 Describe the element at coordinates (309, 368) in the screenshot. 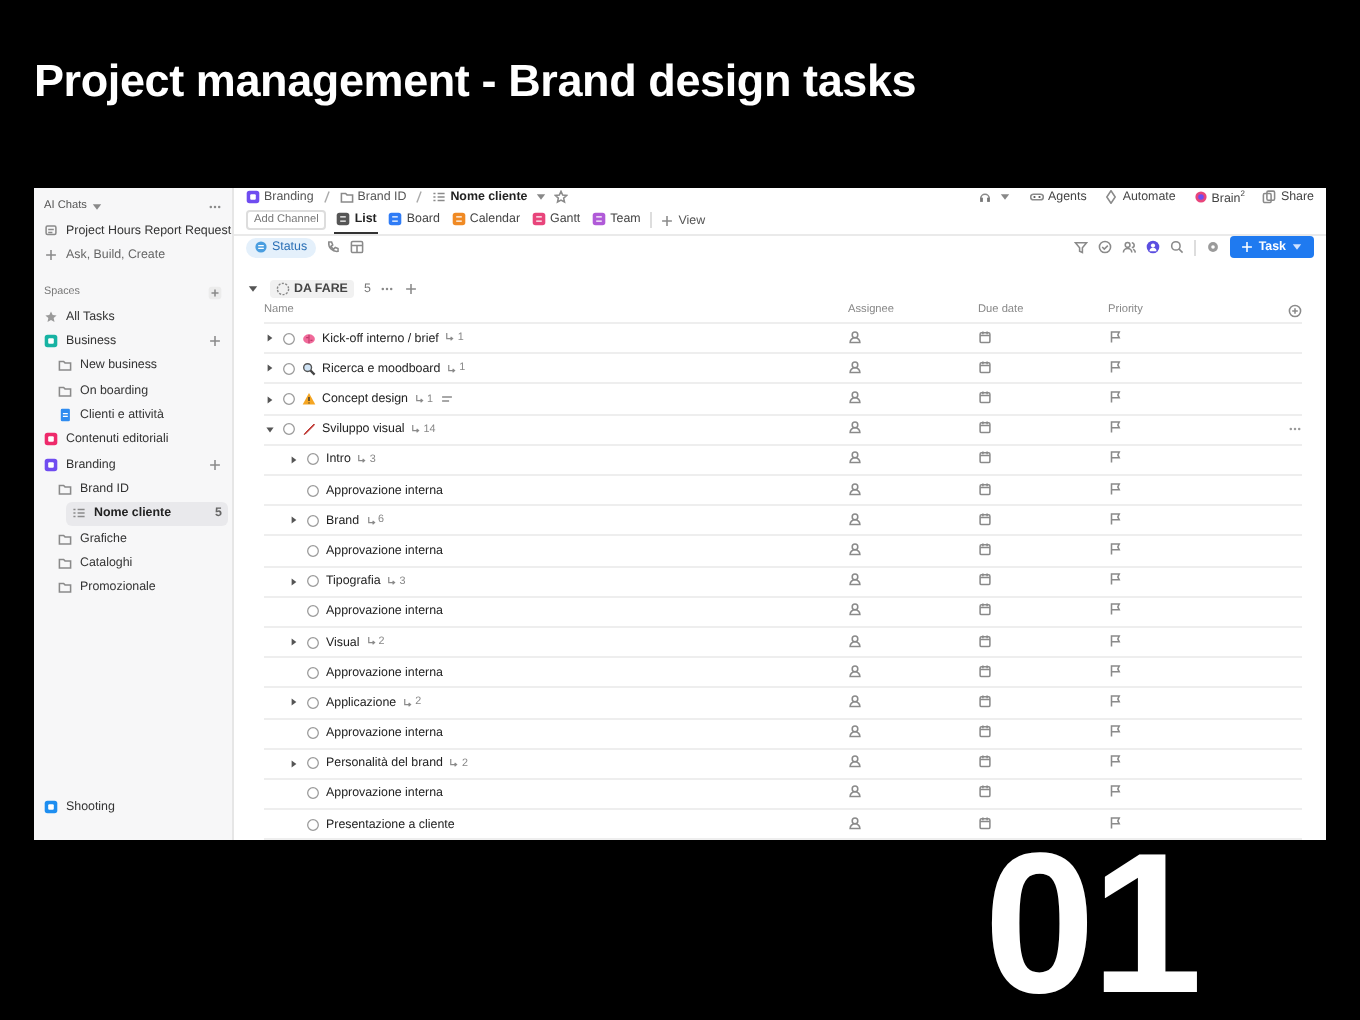

I see `magnifier-icon` at that location.